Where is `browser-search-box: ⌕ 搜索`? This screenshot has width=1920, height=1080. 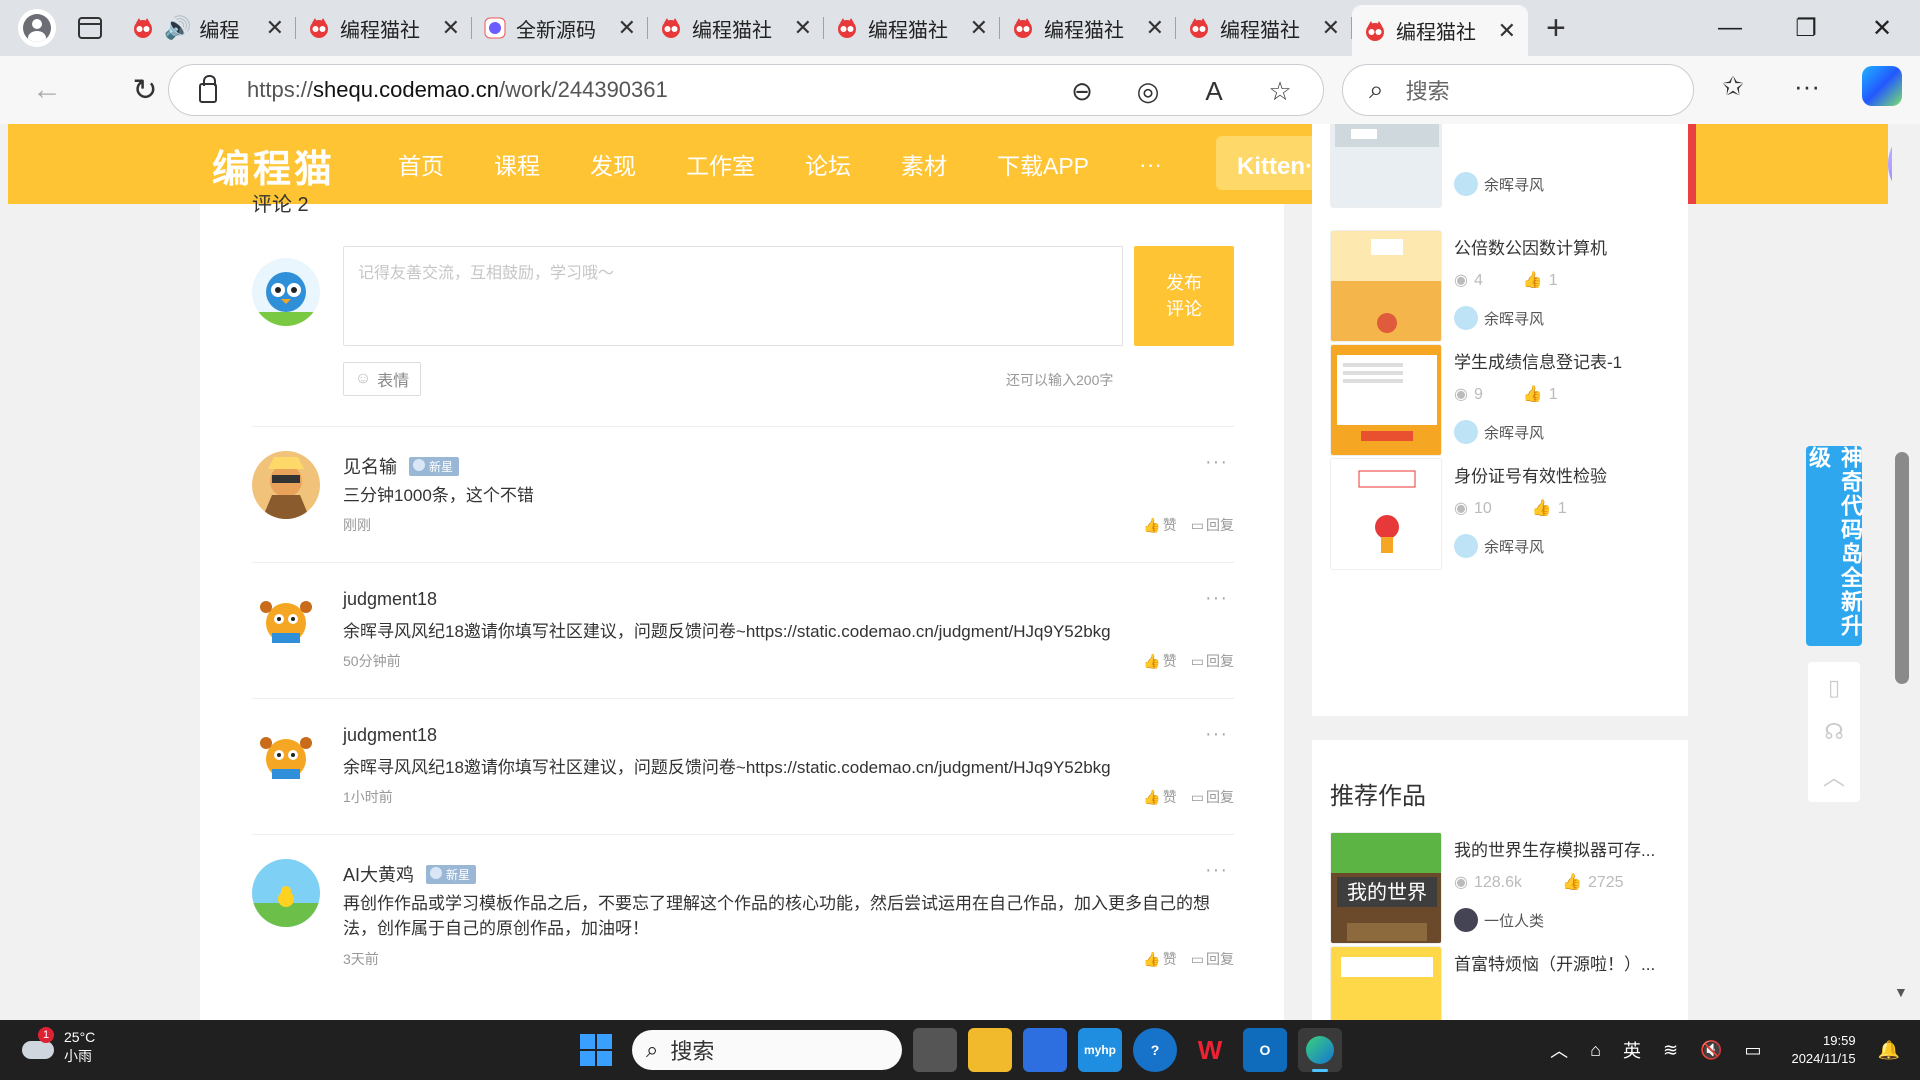 browser-search-box: ⌕ 搜索 is located at coordinates (1518, 90).